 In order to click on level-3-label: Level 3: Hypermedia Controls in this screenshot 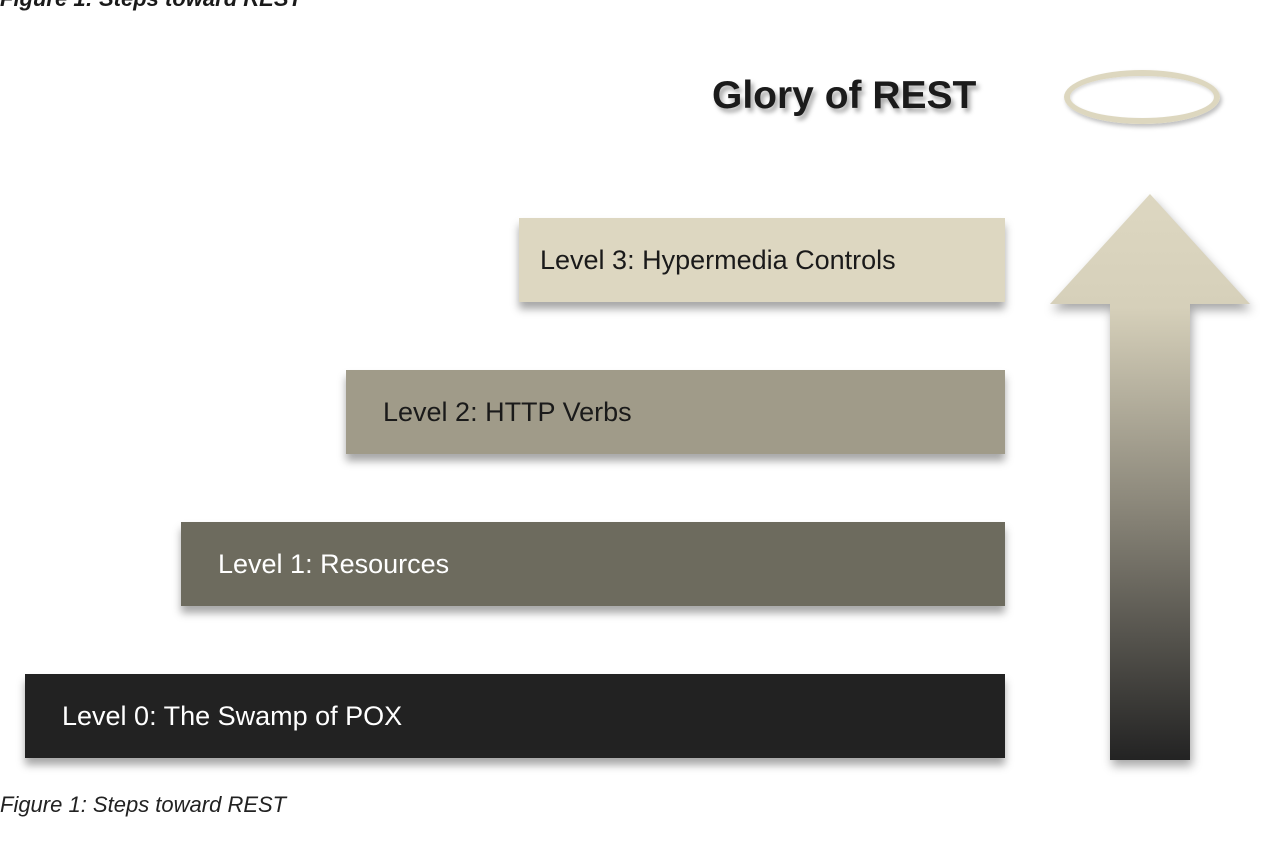, I will do `click(718, 259)`.